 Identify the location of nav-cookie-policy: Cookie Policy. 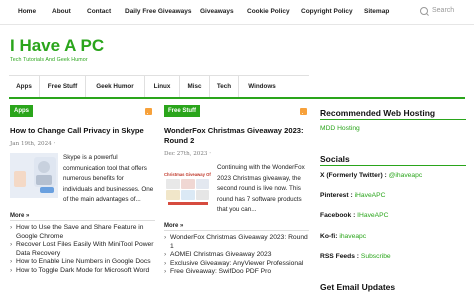
(268, 11).